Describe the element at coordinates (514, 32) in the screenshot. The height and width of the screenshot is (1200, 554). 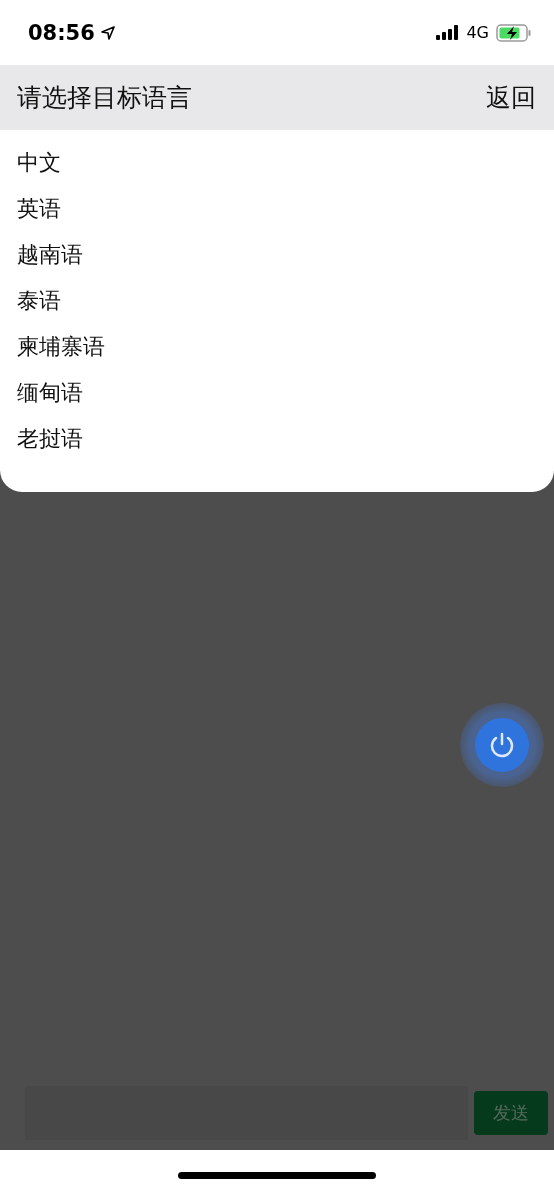
I see `battery-charging-icon` at that location.